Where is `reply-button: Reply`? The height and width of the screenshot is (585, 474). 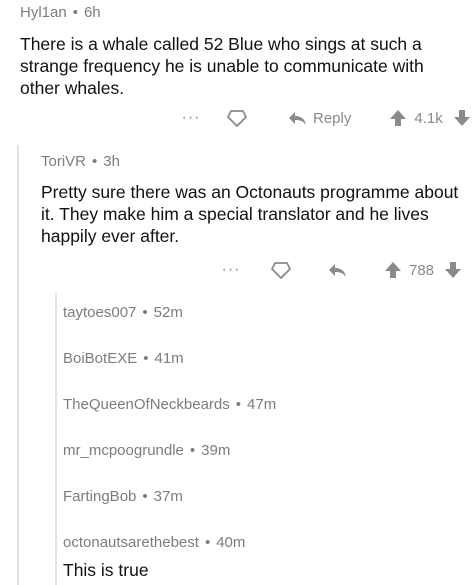 reply-button: Reply is located at coordinates (318, 118).